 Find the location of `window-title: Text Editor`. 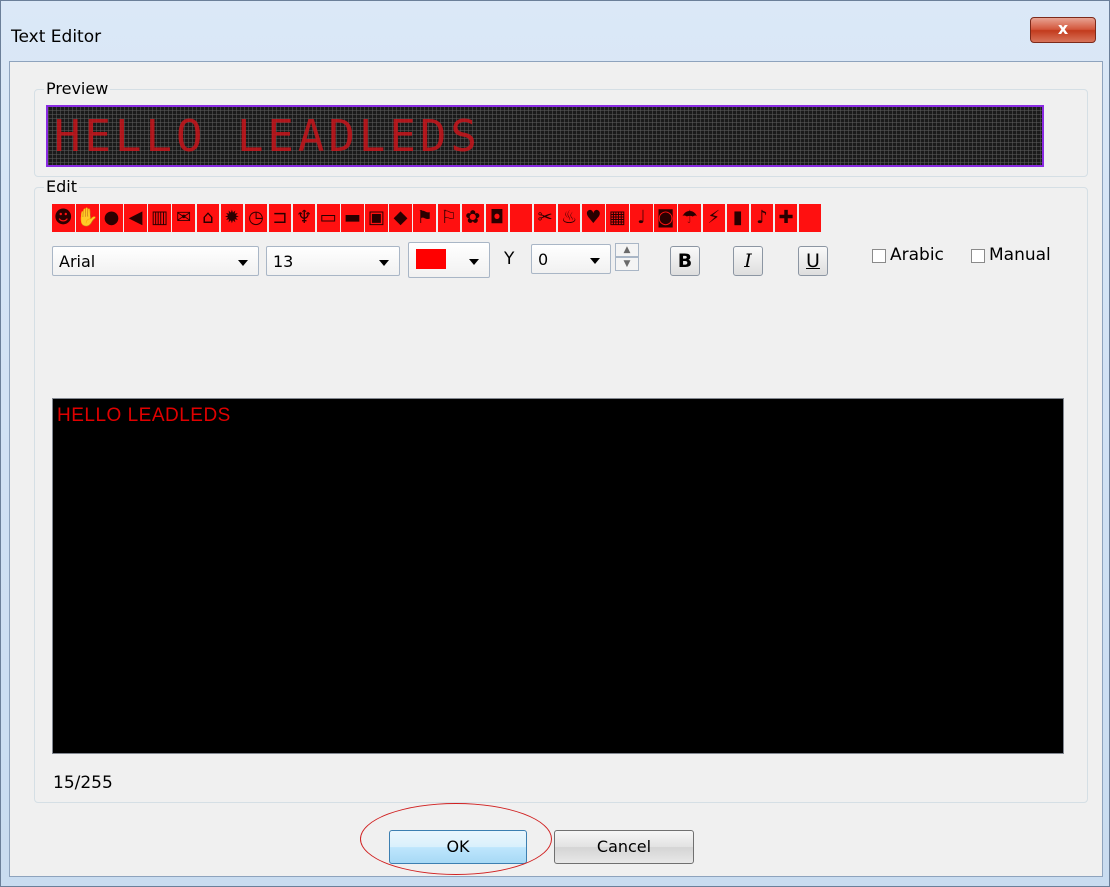

window-title: Text Editor is located at coordinates (56, 37).